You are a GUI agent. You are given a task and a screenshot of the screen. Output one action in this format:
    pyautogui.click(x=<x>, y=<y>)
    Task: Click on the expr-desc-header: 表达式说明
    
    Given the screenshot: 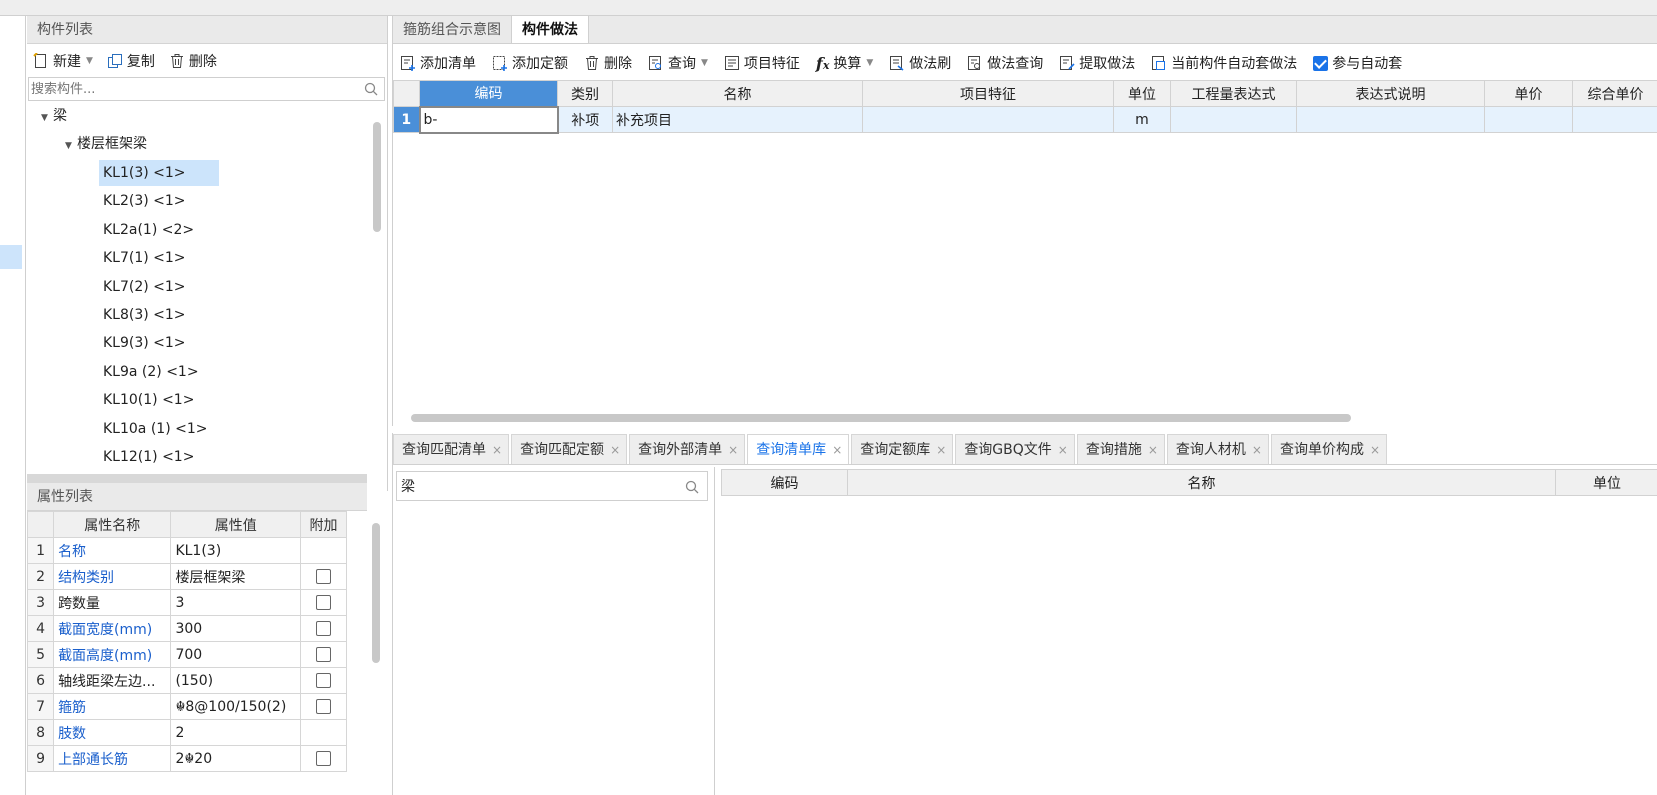 What is the action you would take?
    pyautogui.click(x=1390, y=93)
    